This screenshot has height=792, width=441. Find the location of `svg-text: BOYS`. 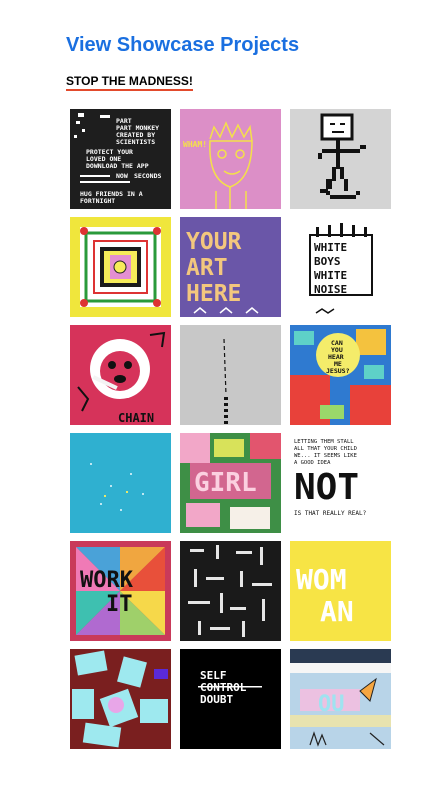

svg-text: BOYS is located at coordinates (327, 261).